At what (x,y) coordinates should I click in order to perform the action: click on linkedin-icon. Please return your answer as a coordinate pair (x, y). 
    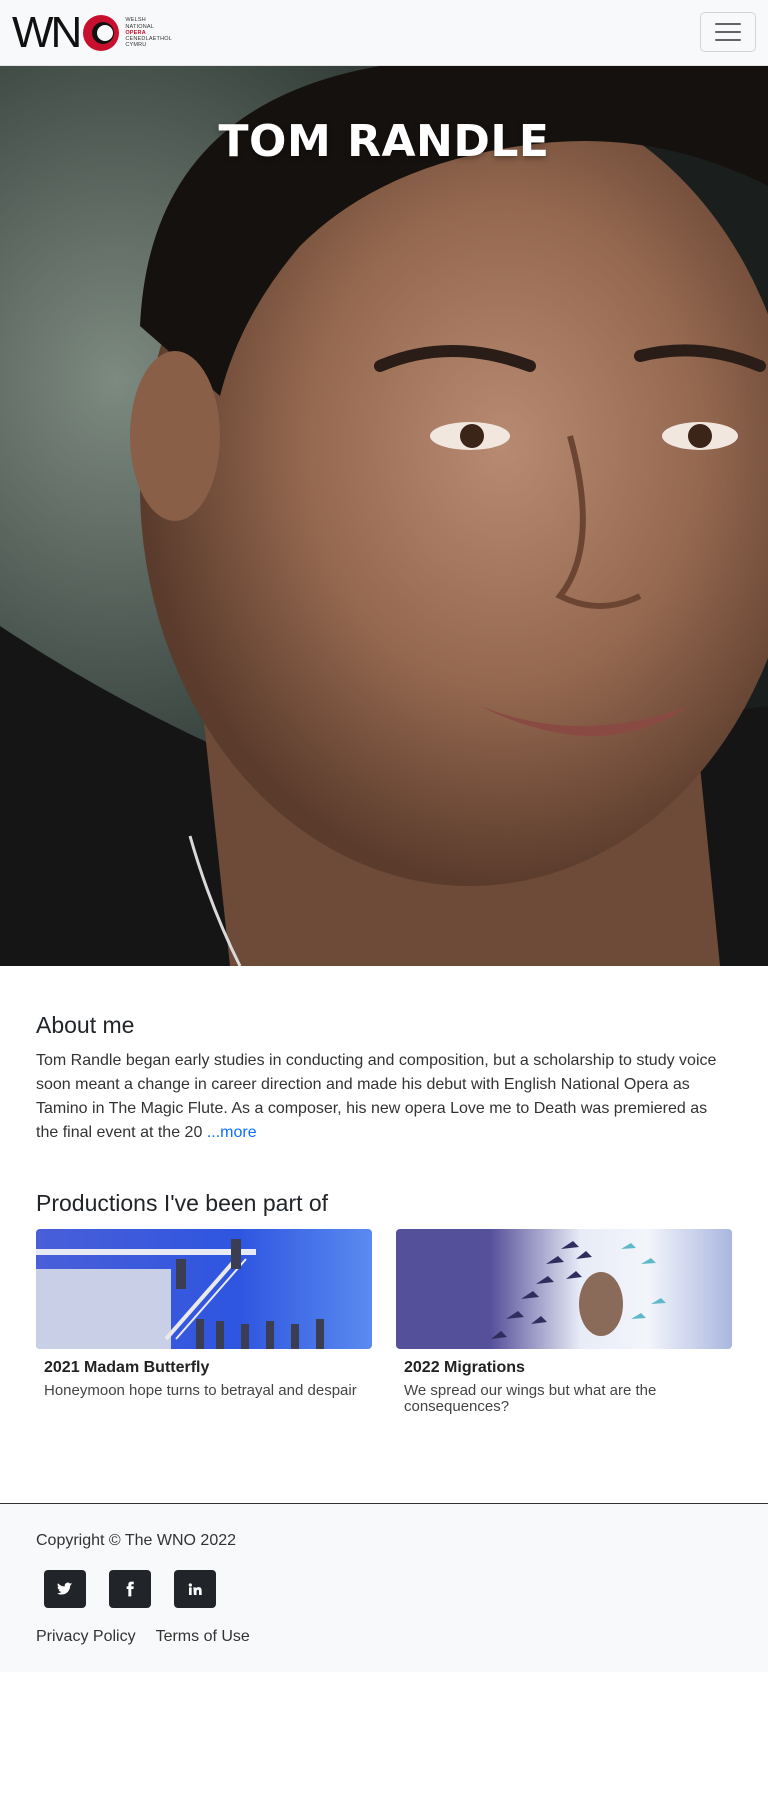
    Looking at the image, I should click on (195, 1589).